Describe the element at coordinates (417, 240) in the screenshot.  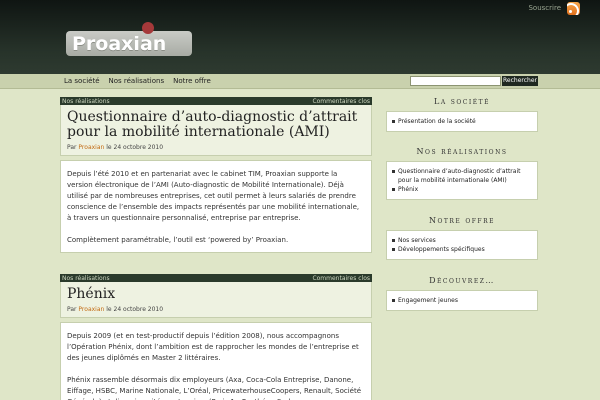
I see `widget-item-label: Nos services` at that location.